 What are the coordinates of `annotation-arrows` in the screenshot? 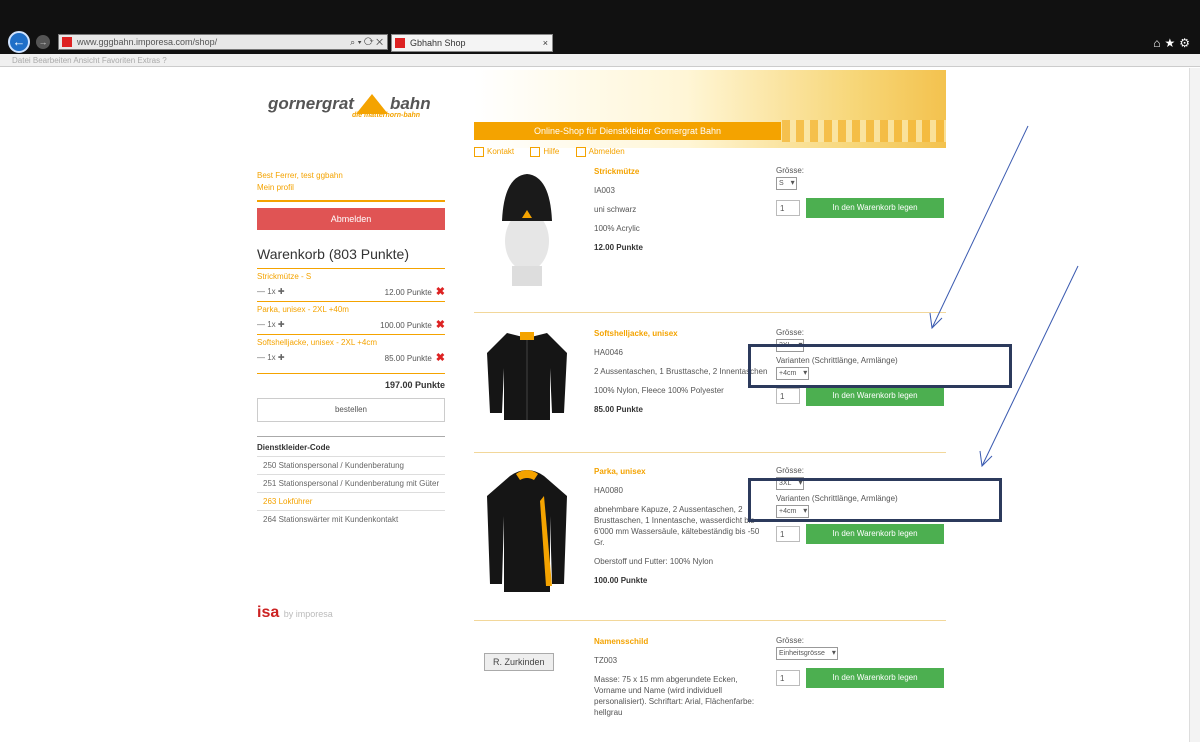 It's located at (1004, 296).